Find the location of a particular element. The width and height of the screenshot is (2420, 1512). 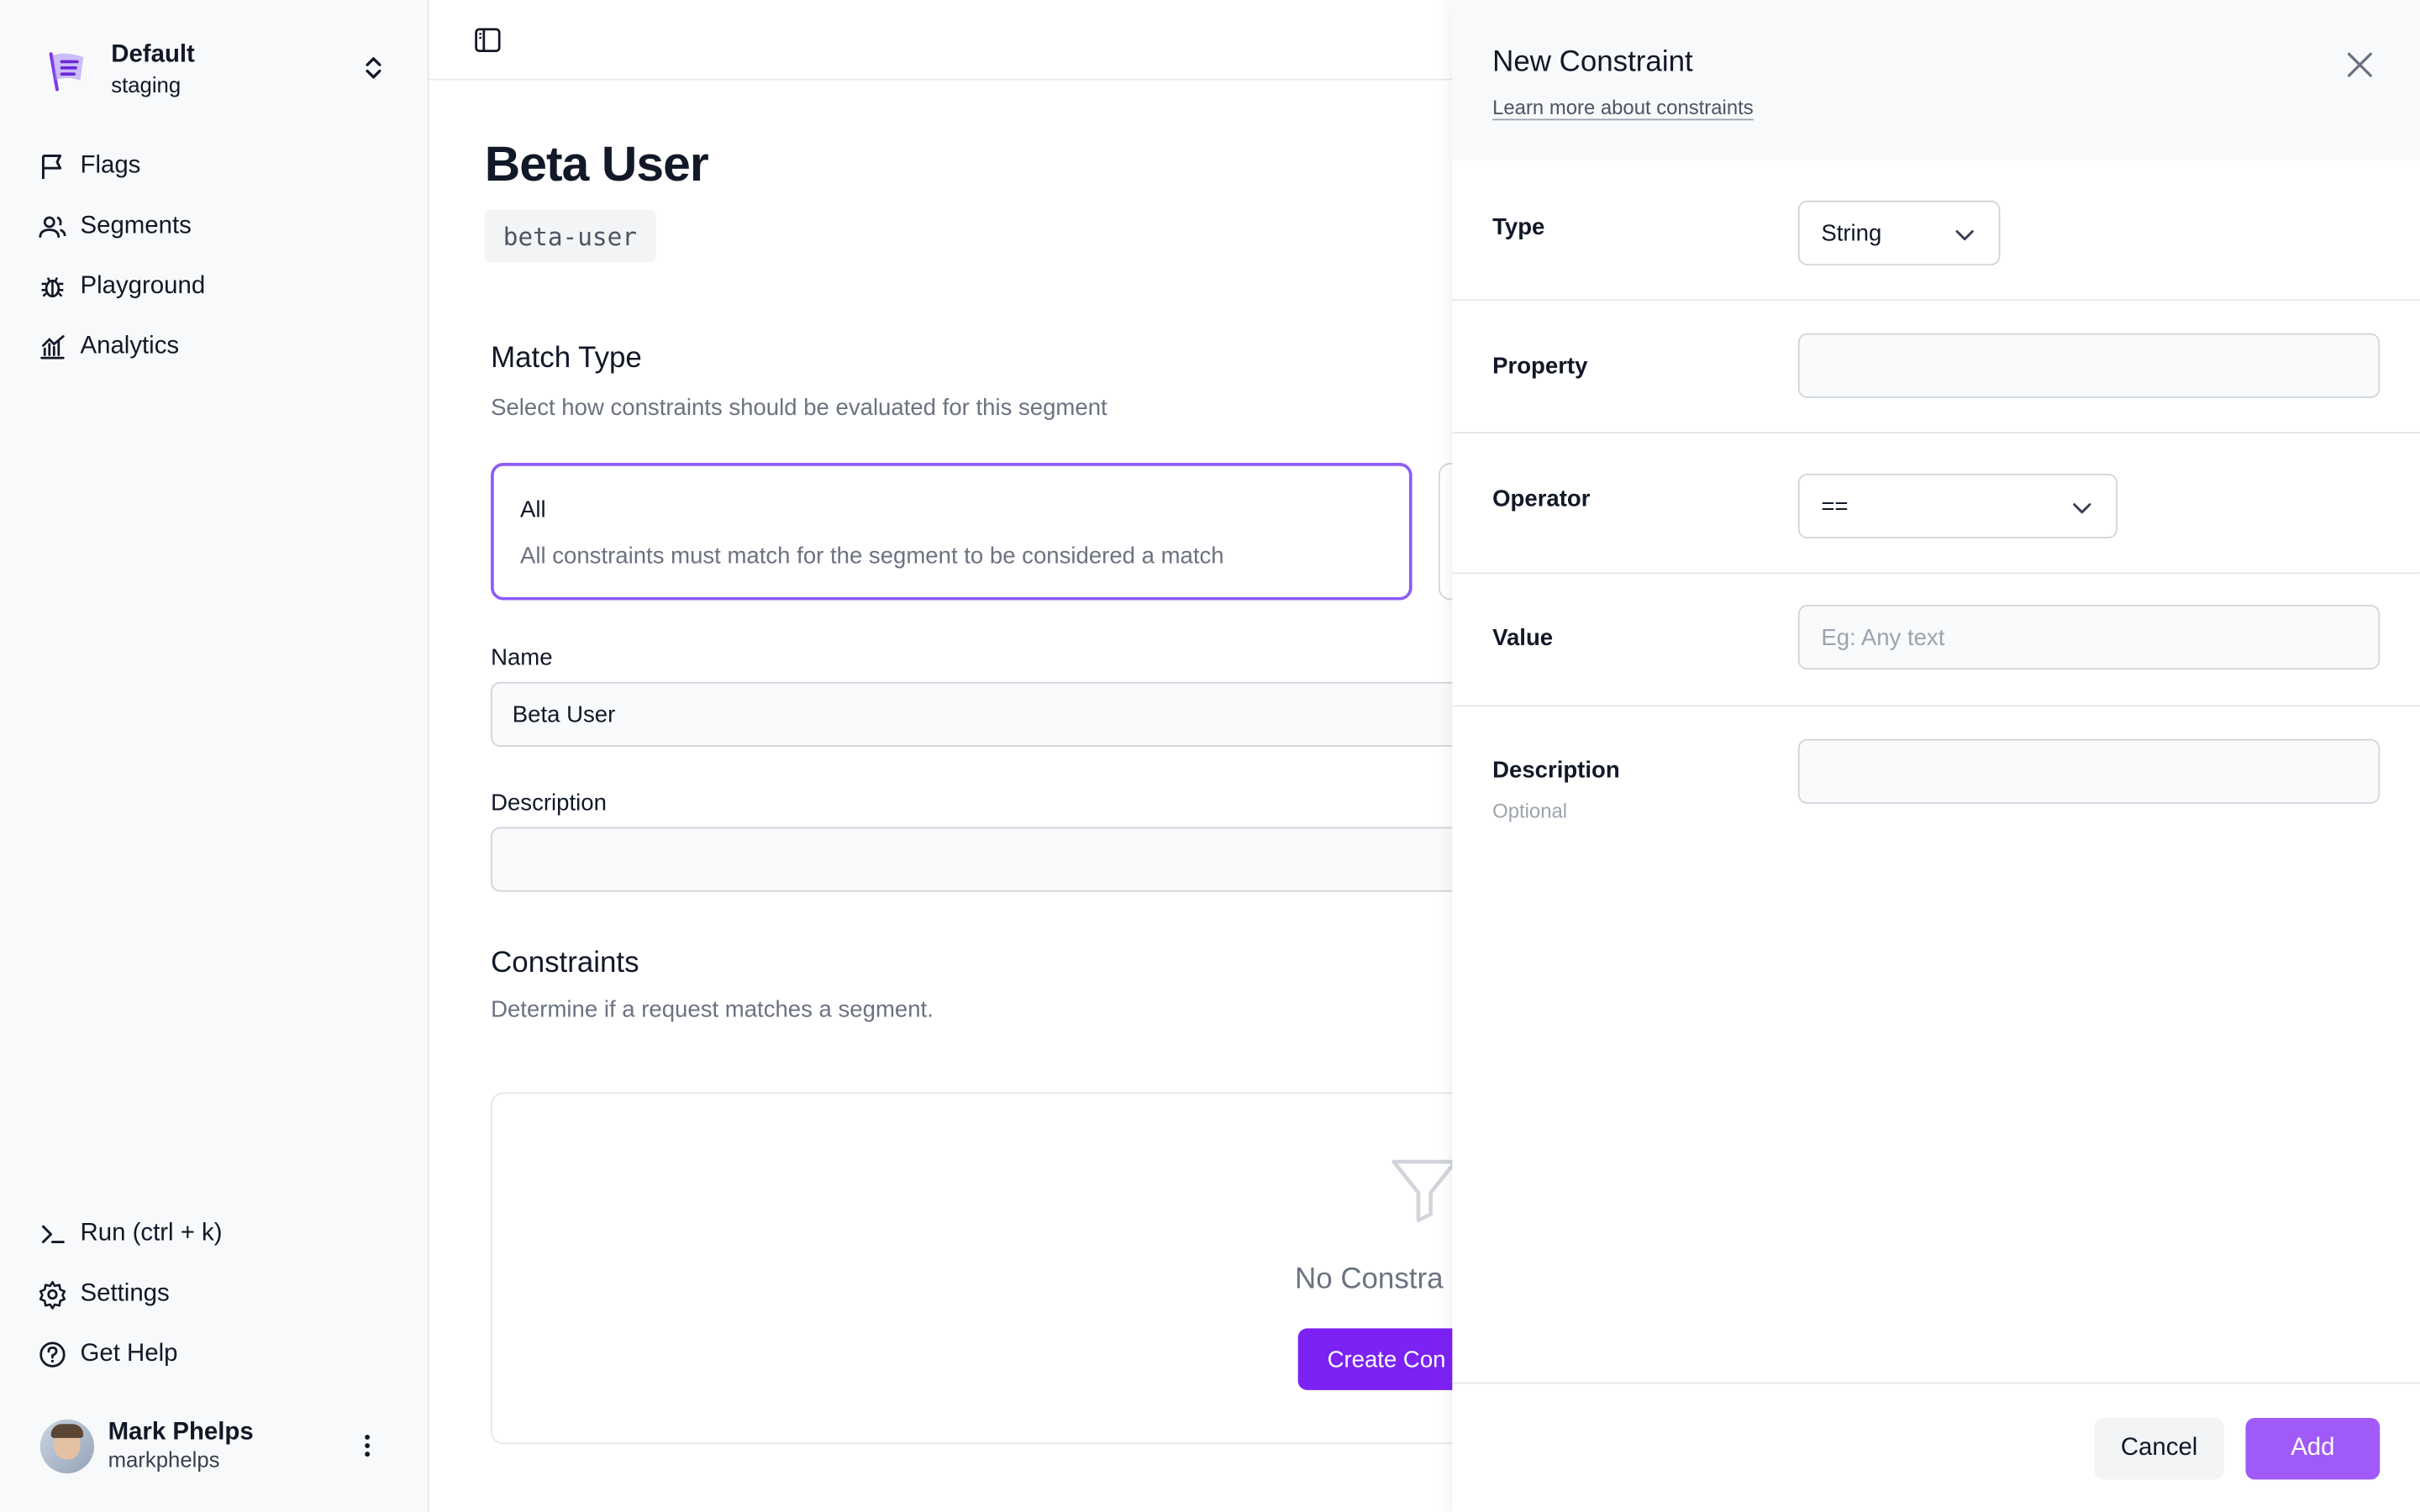

name-label: Name is located at coordinates (522, 657).